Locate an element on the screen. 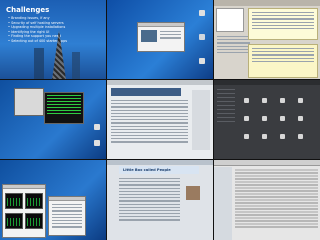 The width and height of the screenshot is (320, 240). file-toolbar is located at coordinates (267, 163).